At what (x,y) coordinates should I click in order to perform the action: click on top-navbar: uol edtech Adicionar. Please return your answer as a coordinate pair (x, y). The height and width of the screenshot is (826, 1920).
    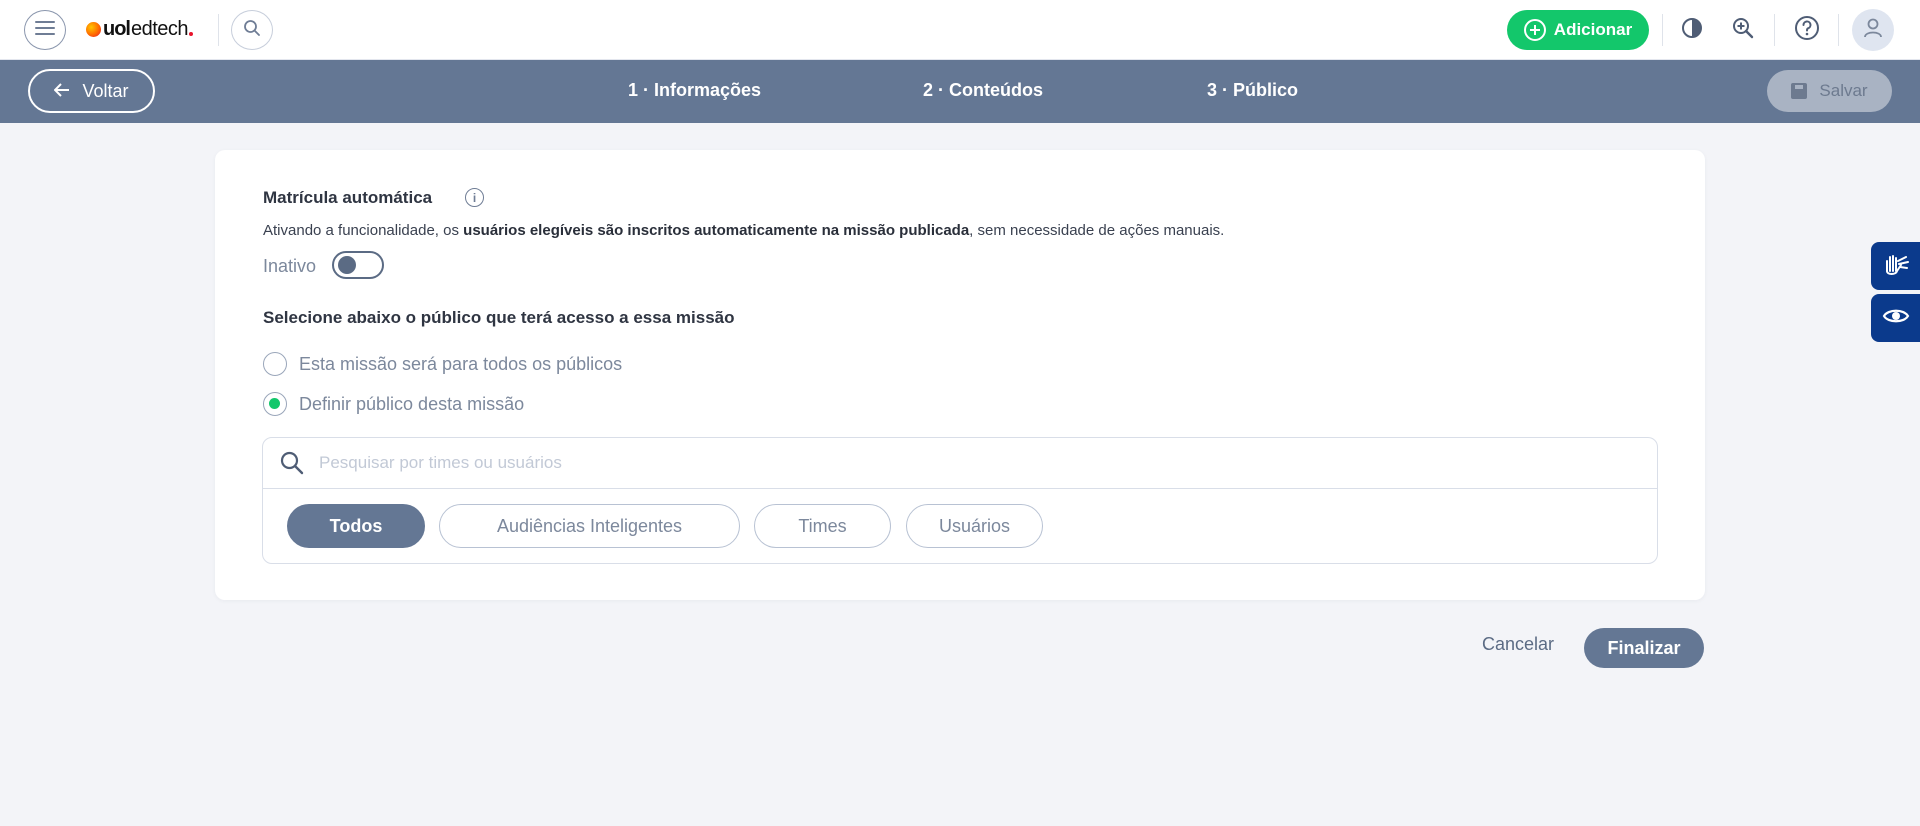
    Looking at the image, I should click on (960, 30).